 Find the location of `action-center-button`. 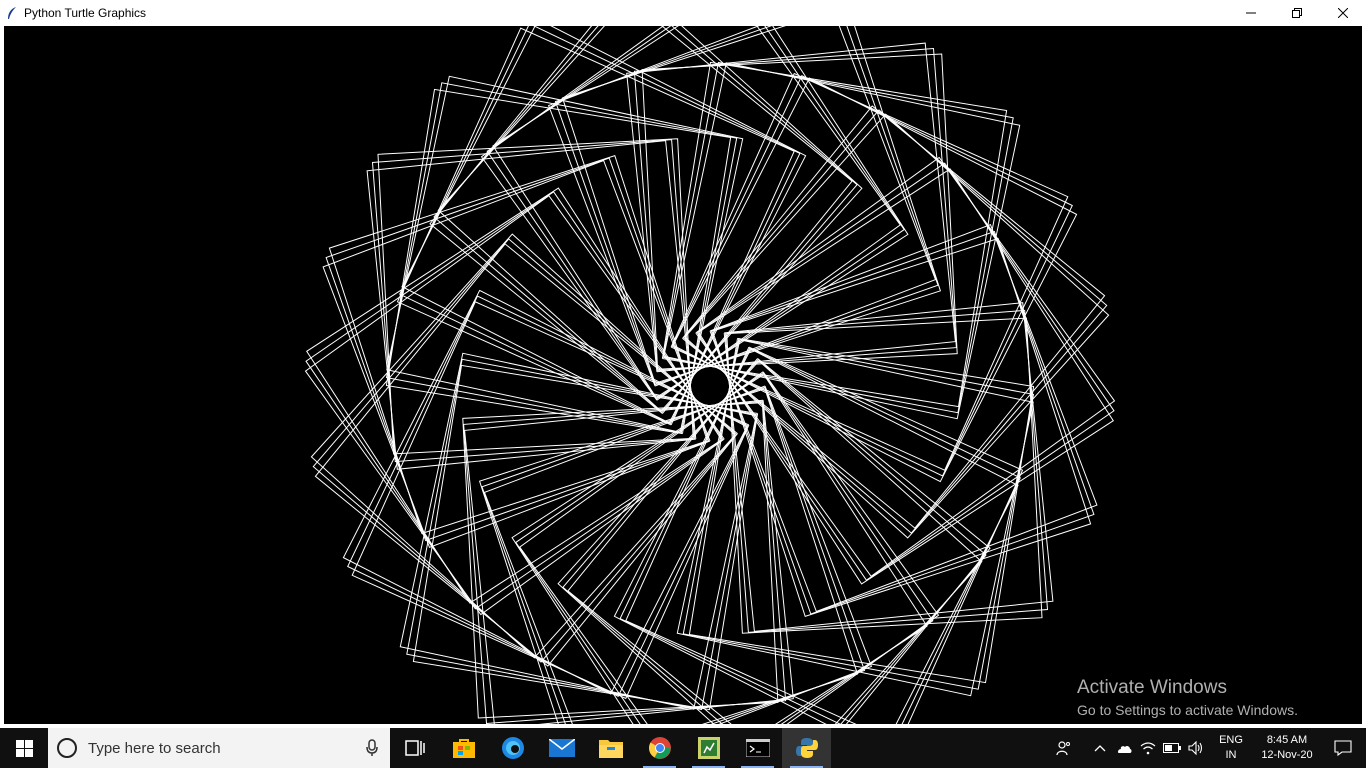

action-center-button is located at coordinates (1343, 748).